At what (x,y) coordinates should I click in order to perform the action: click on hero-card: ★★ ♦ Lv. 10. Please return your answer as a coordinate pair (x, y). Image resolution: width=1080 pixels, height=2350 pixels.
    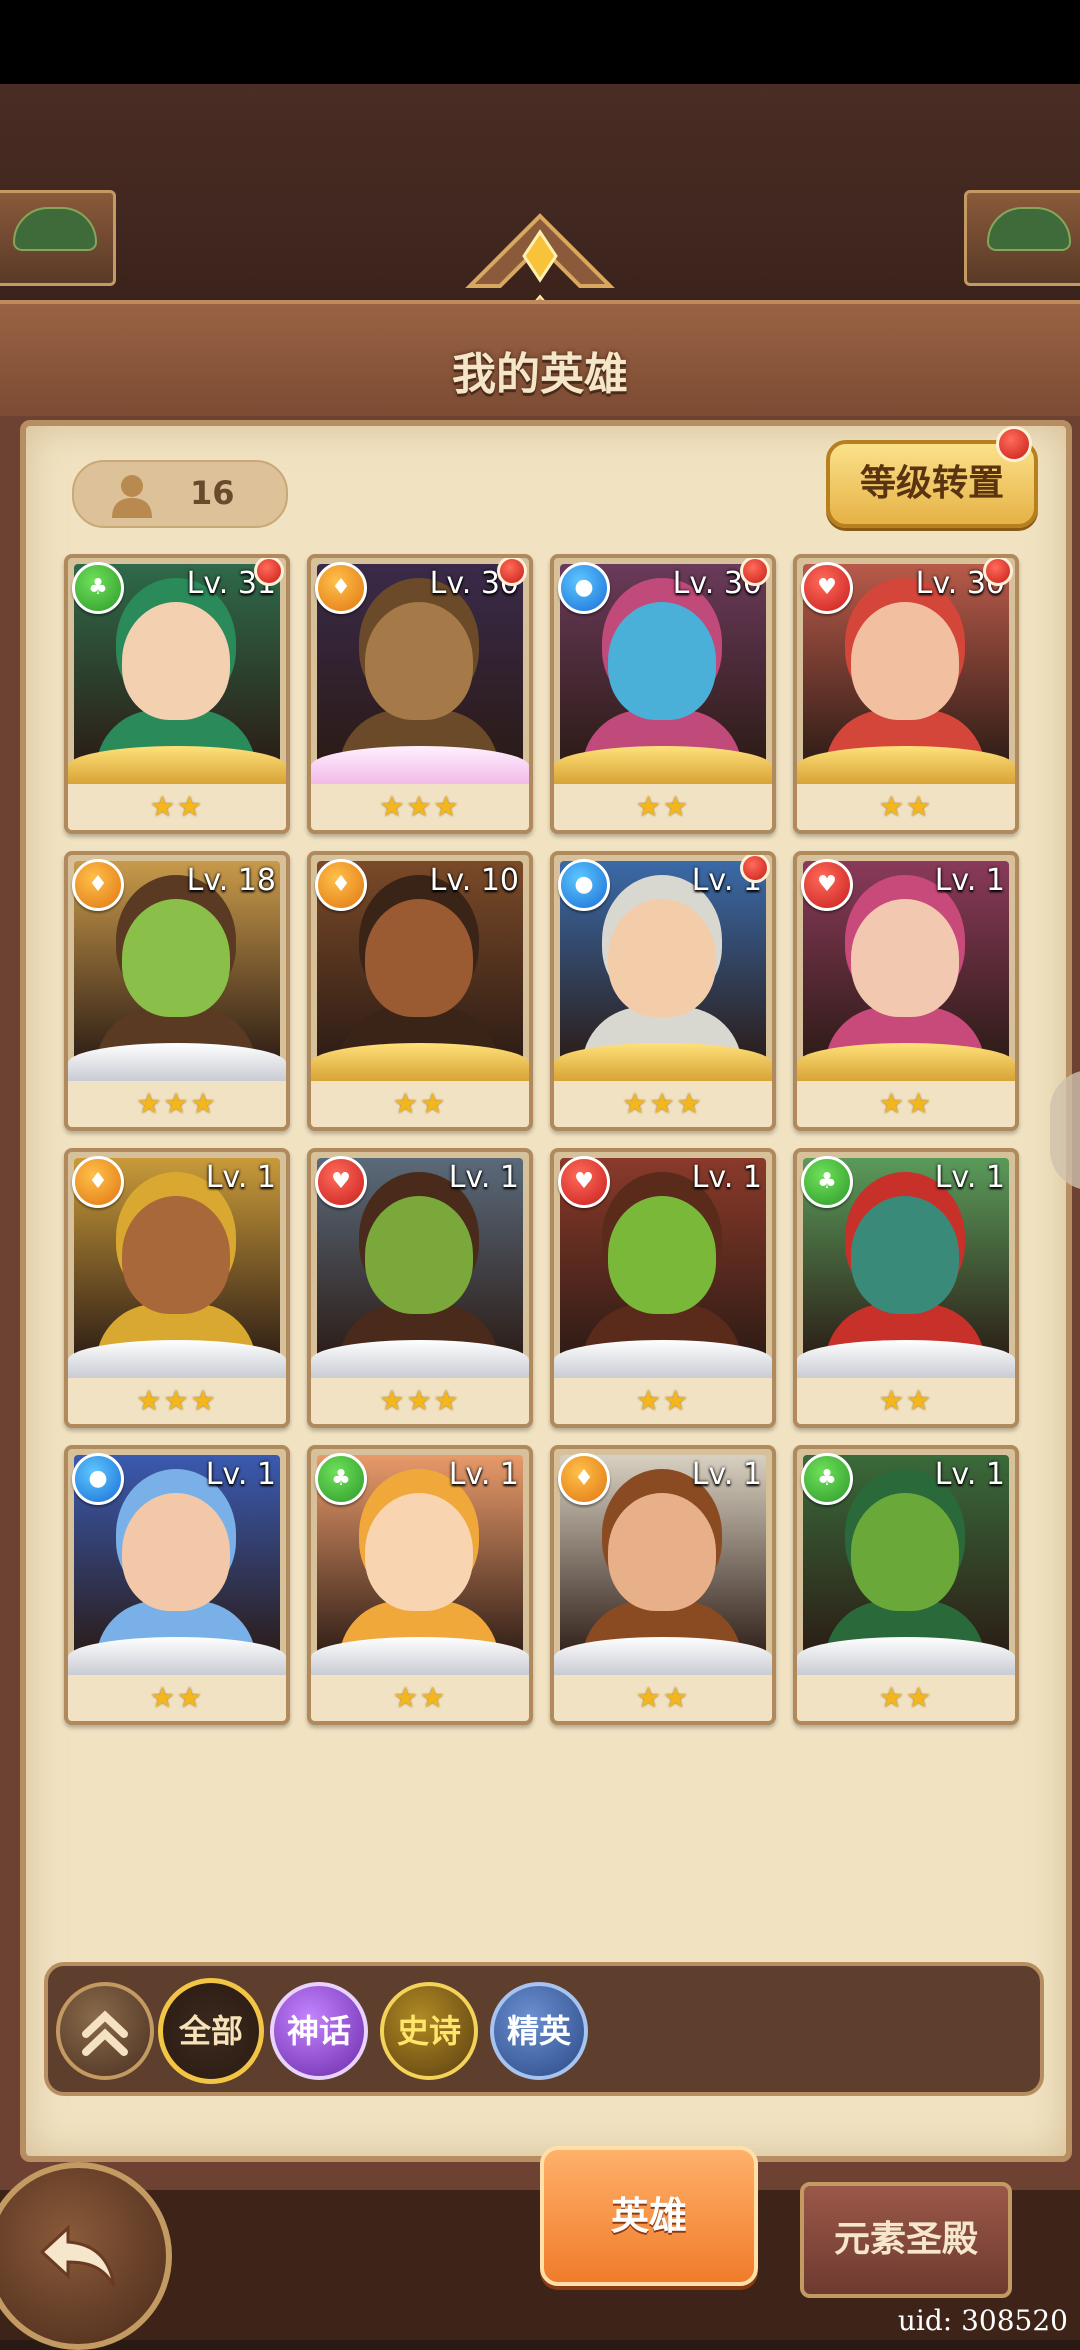
    Looking at the image, I should click on (420, 991).